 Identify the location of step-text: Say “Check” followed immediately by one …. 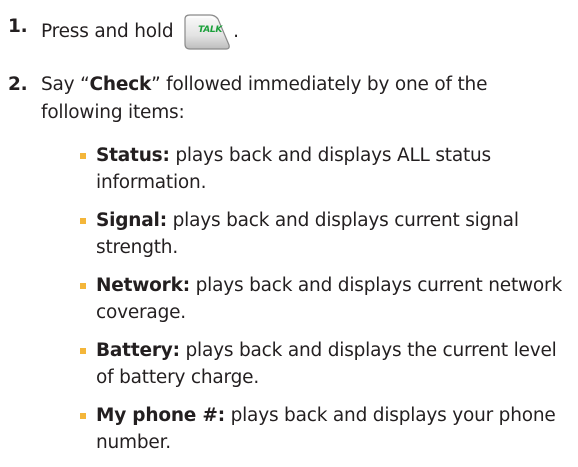
(301, 99).